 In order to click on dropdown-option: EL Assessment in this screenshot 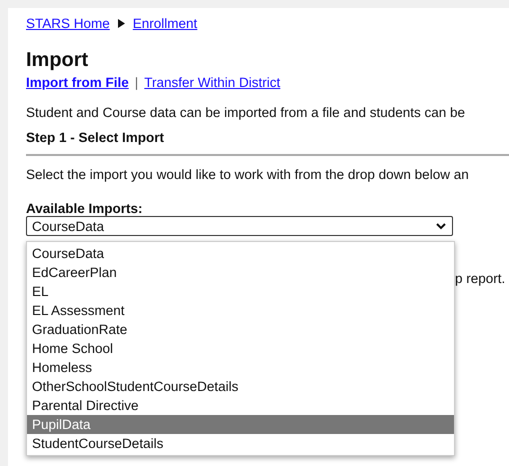, I will do `click(240, 310)`.